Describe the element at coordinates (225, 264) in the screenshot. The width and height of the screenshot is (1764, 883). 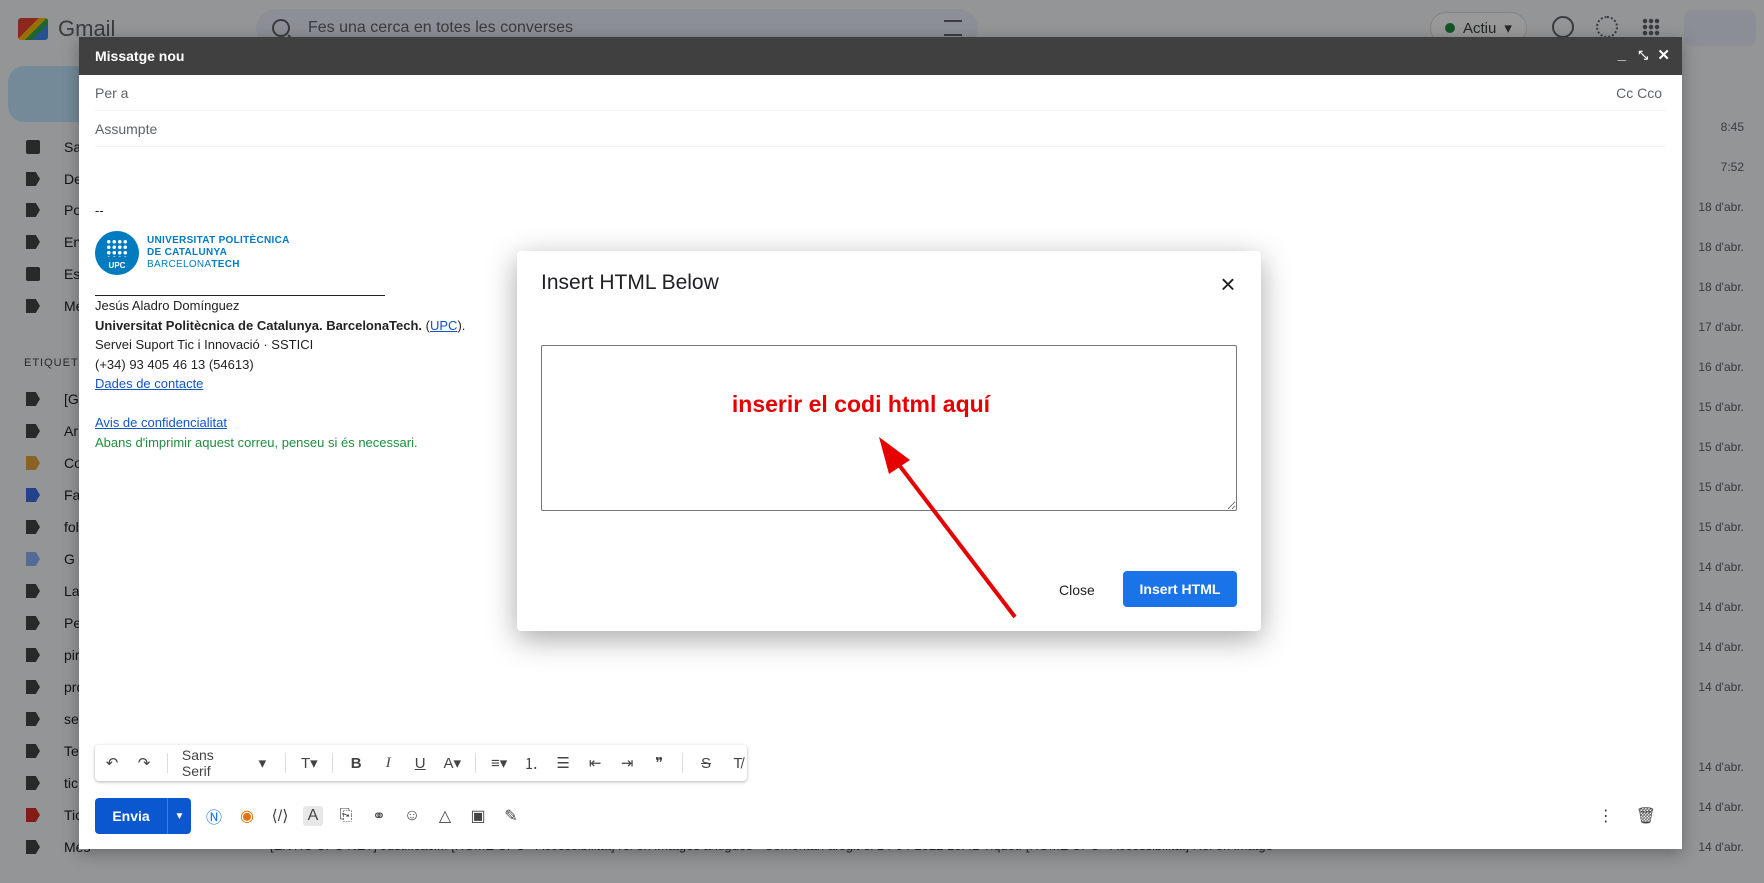
I see `upc-logo-line3b: TECH` at that location.